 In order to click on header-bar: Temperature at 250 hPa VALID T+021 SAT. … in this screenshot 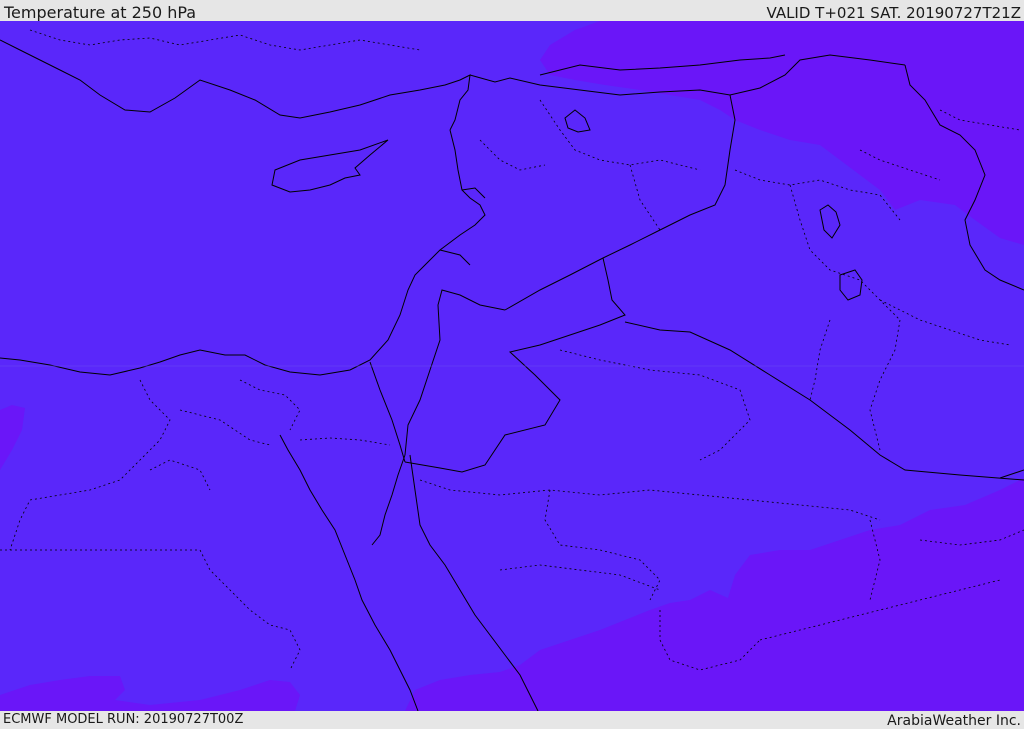, I will do `click(512, 11)`.